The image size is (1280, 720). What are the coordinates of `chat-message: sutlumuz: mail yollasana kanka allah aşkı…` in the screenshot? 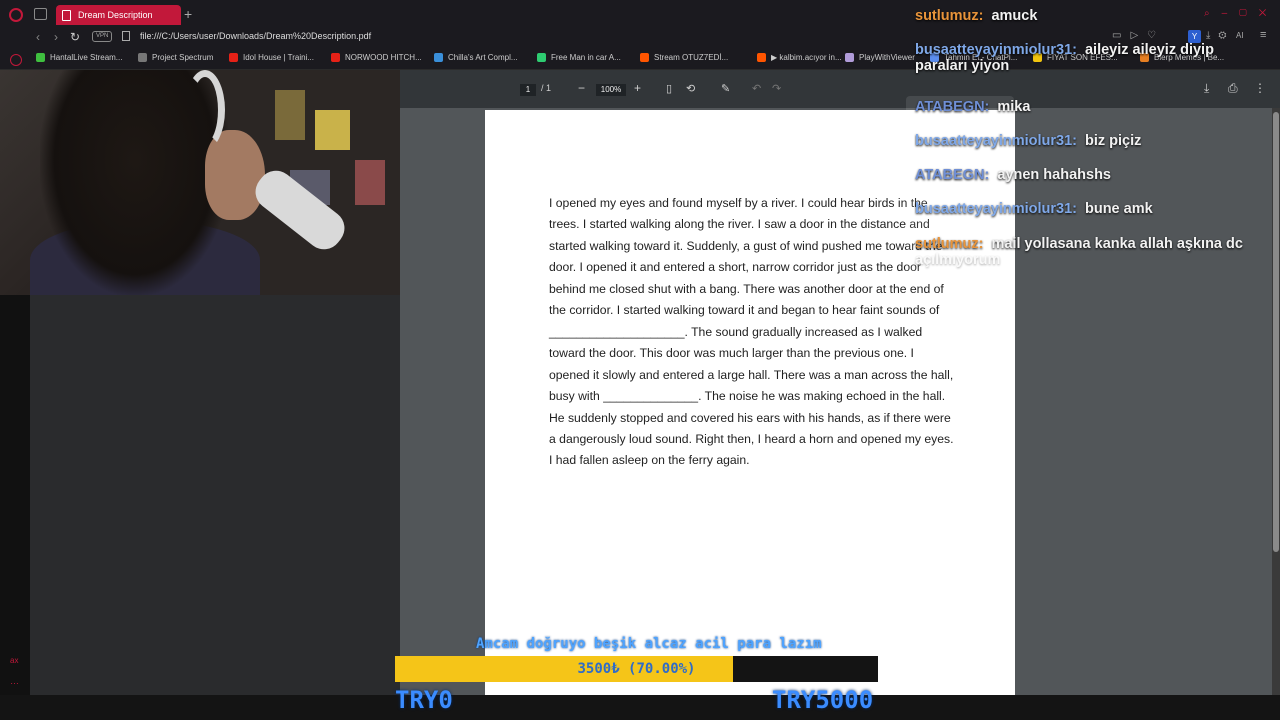 It's located at (1079, 252).